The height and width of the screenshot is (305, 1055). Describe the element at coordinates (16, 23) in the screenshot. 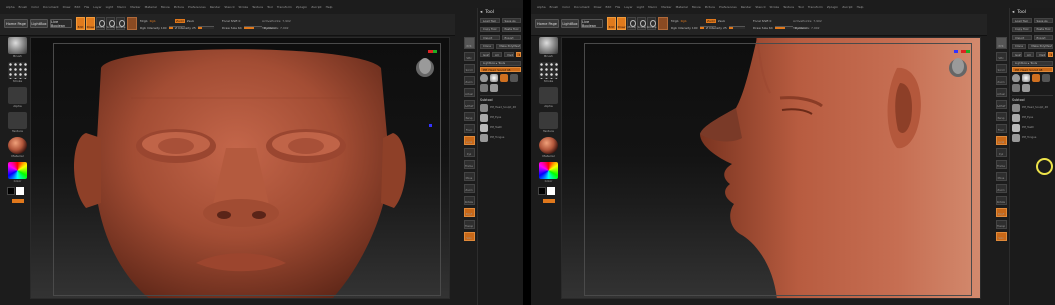

I see `home-page-button: Home Page` at that location.